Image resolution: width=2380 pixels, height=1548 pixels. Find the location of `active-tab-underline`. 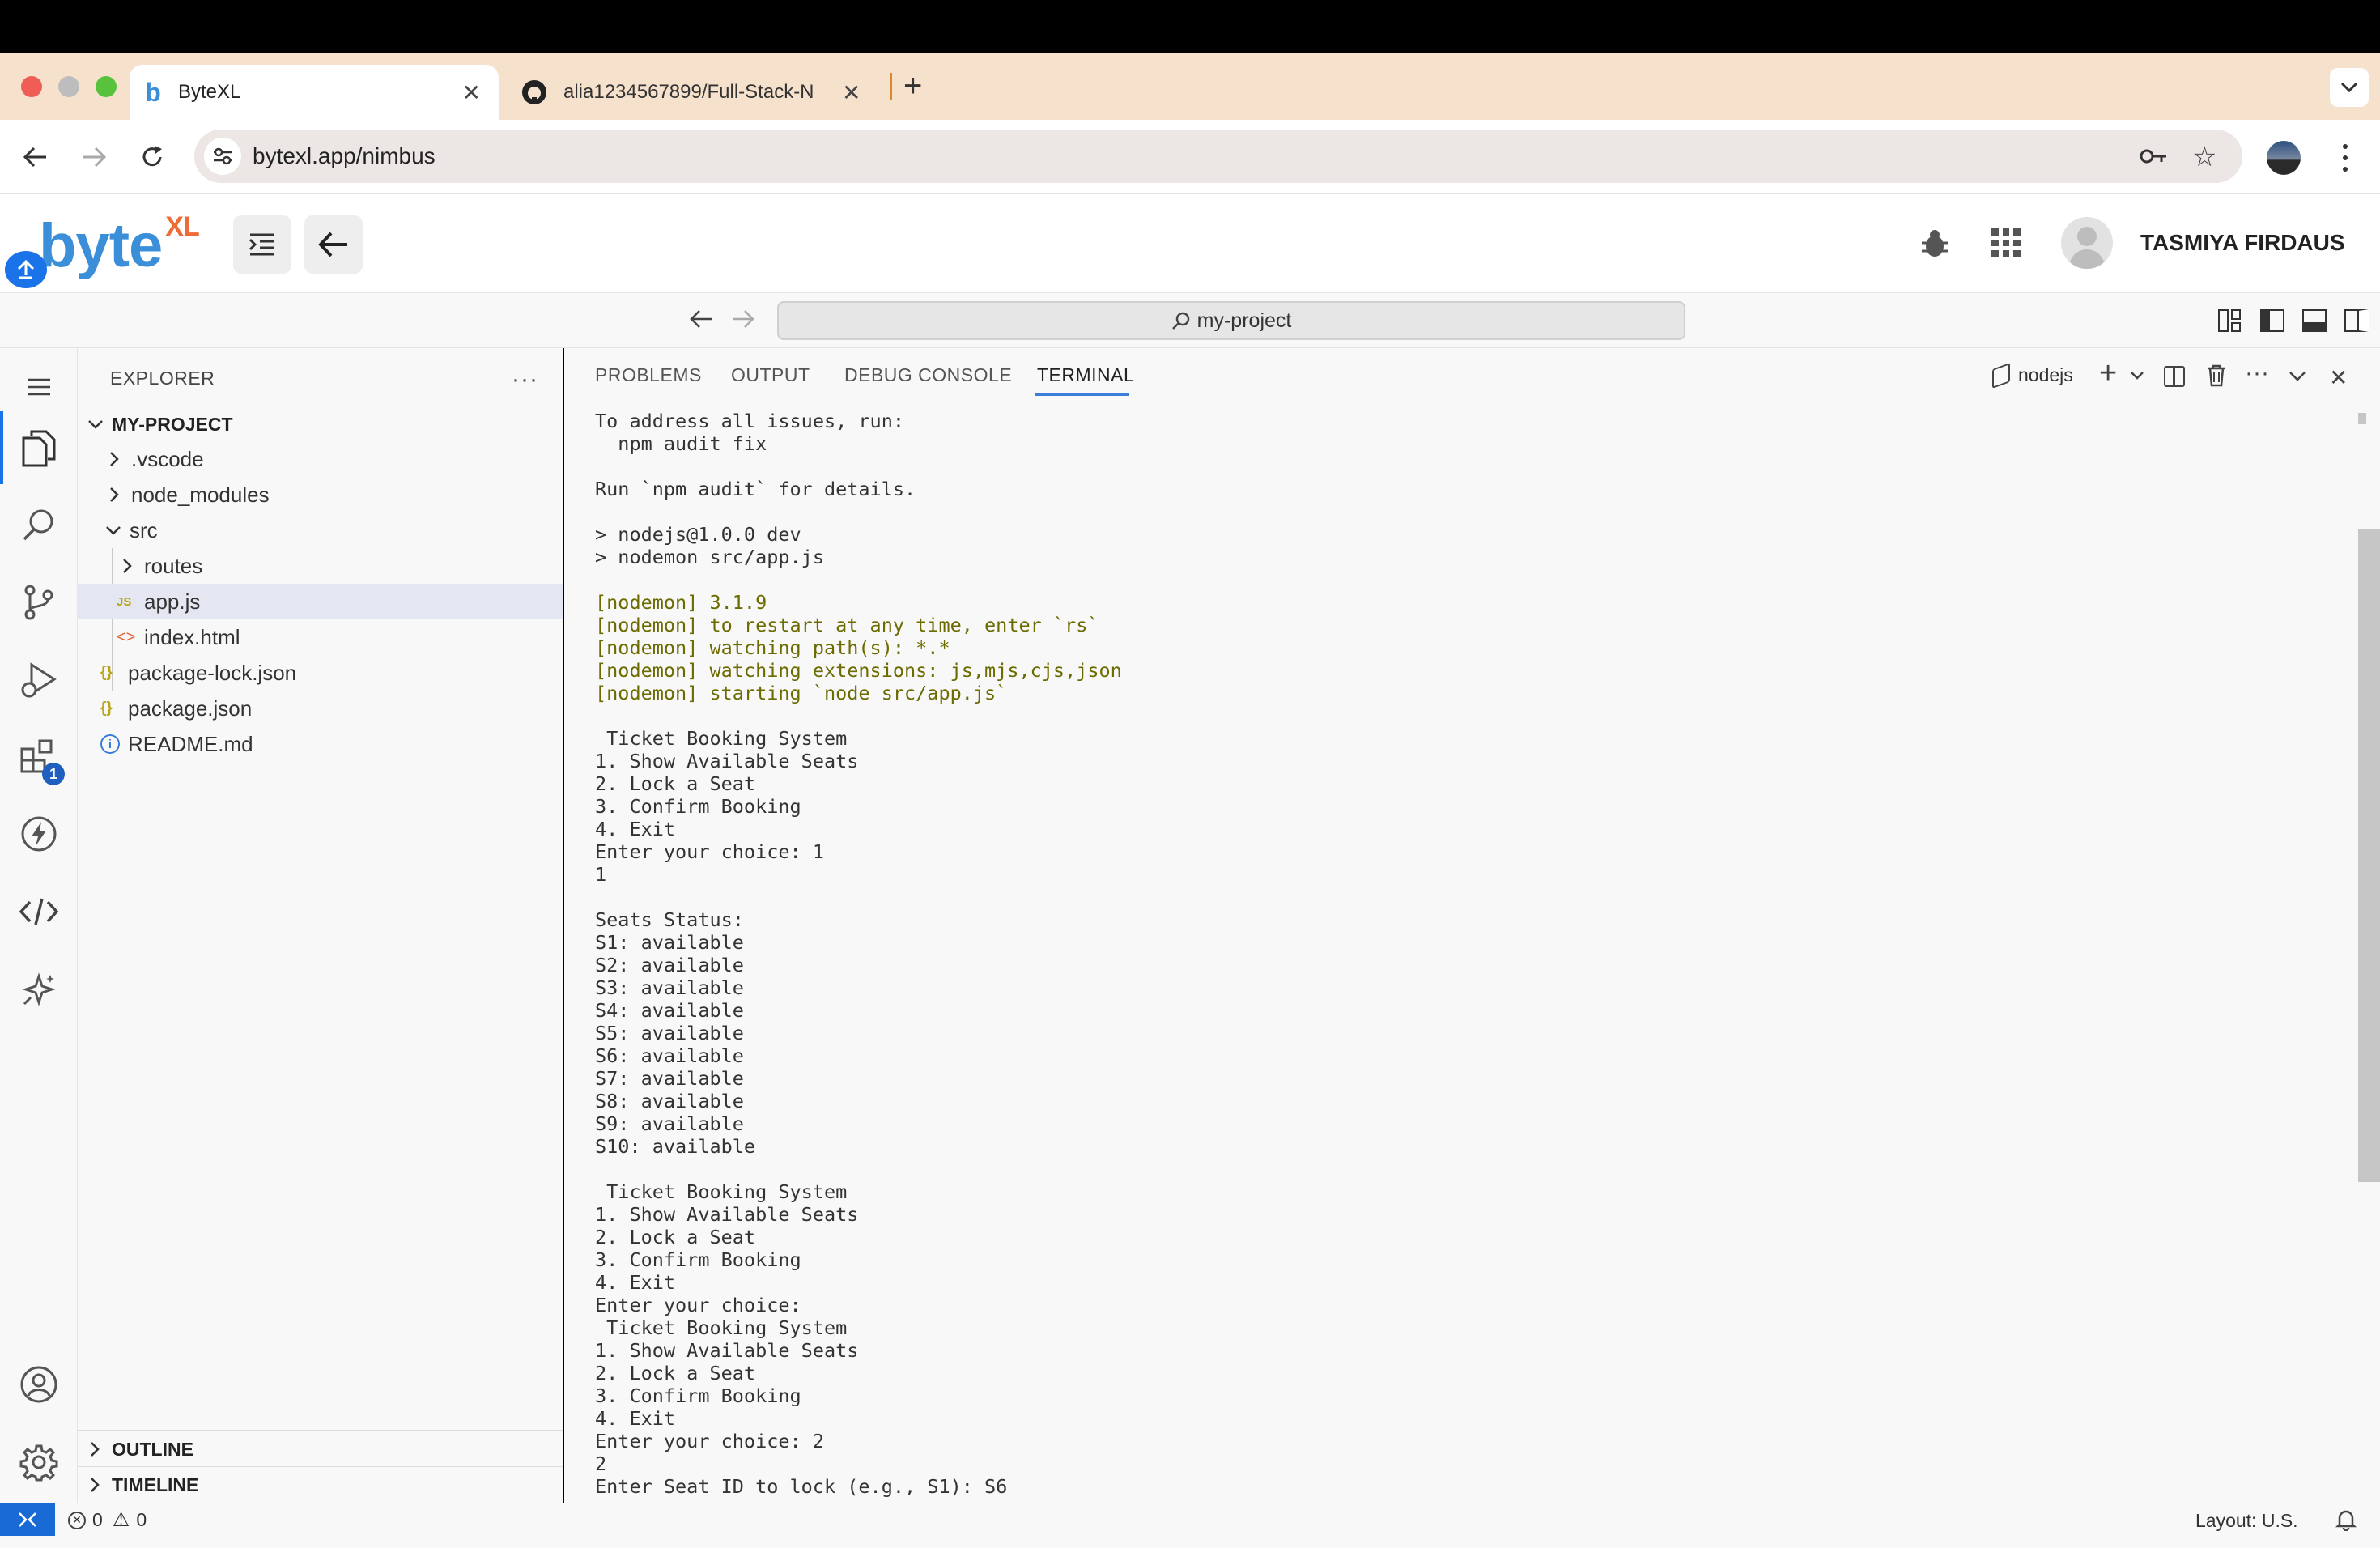

active-tab-underline is located at coordinates (1082, 394).